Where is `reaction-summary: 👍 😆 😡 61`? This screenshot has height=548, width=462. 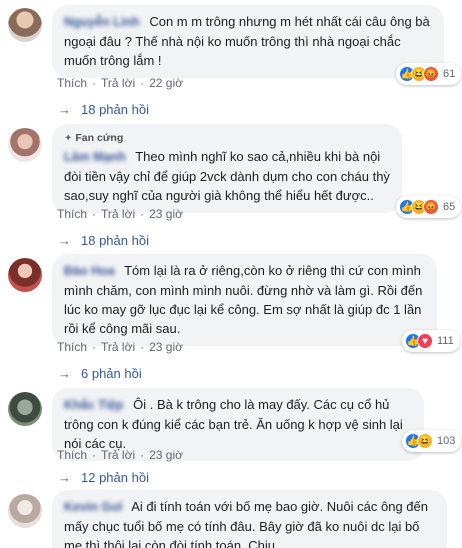 reaction-summary: 👍 😆 😡 61 is located at coordinates (429, 74).